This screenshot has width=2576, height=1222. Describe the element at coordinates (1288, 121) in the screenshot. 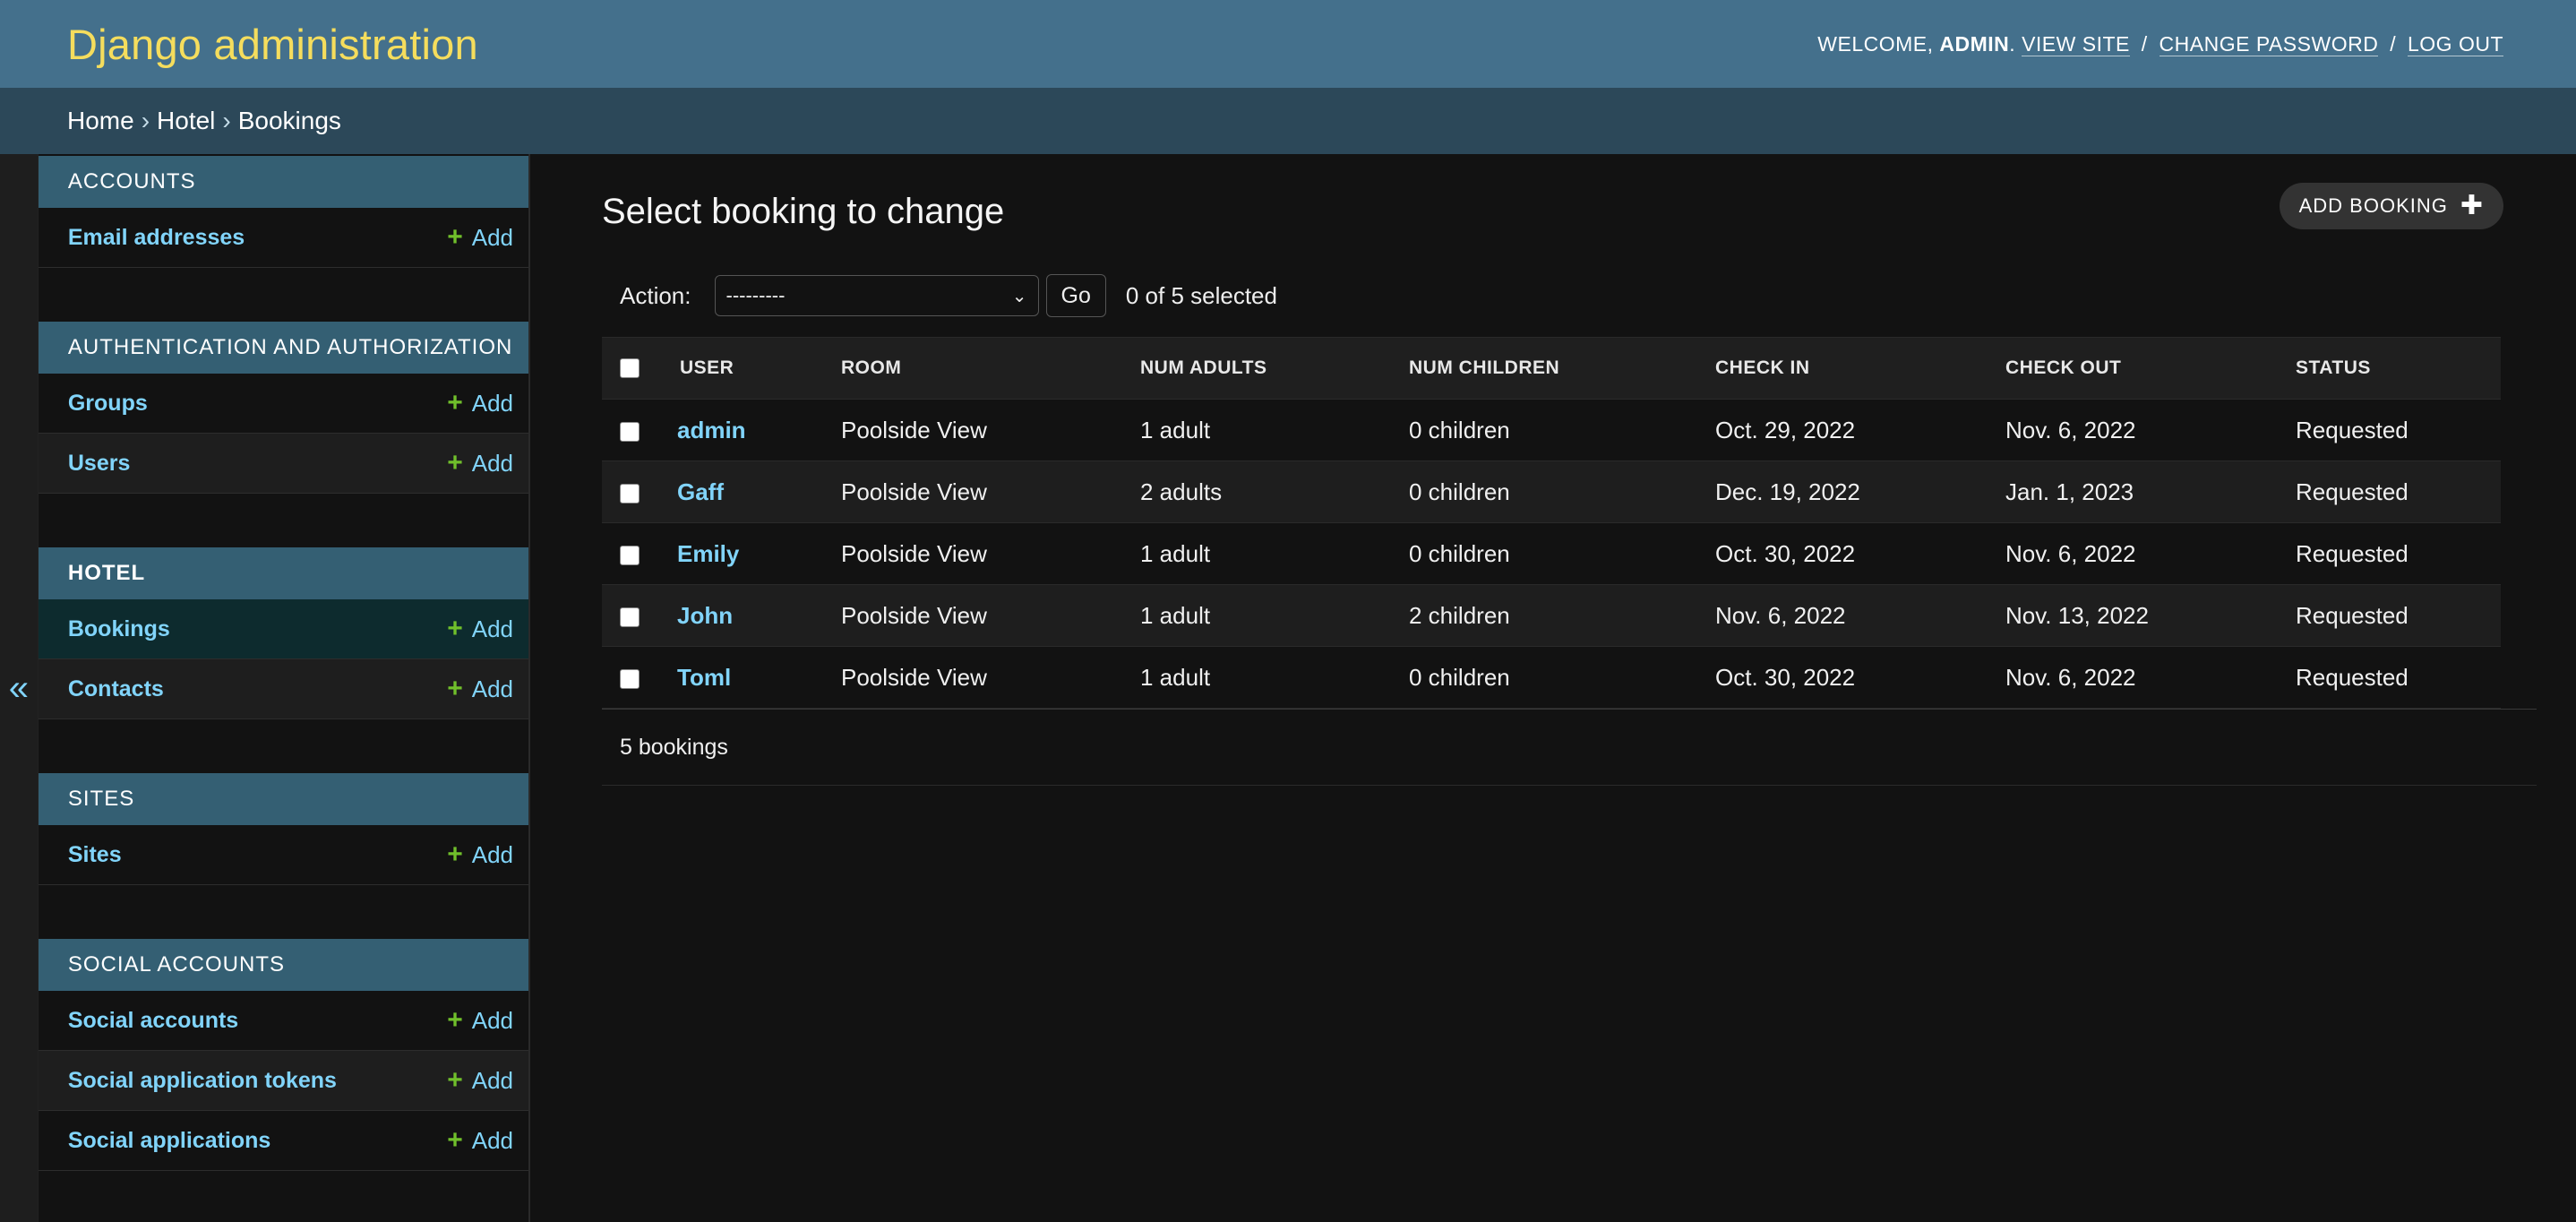

I see `breadcrumb: Home › Hotel › Bookings` at that location.